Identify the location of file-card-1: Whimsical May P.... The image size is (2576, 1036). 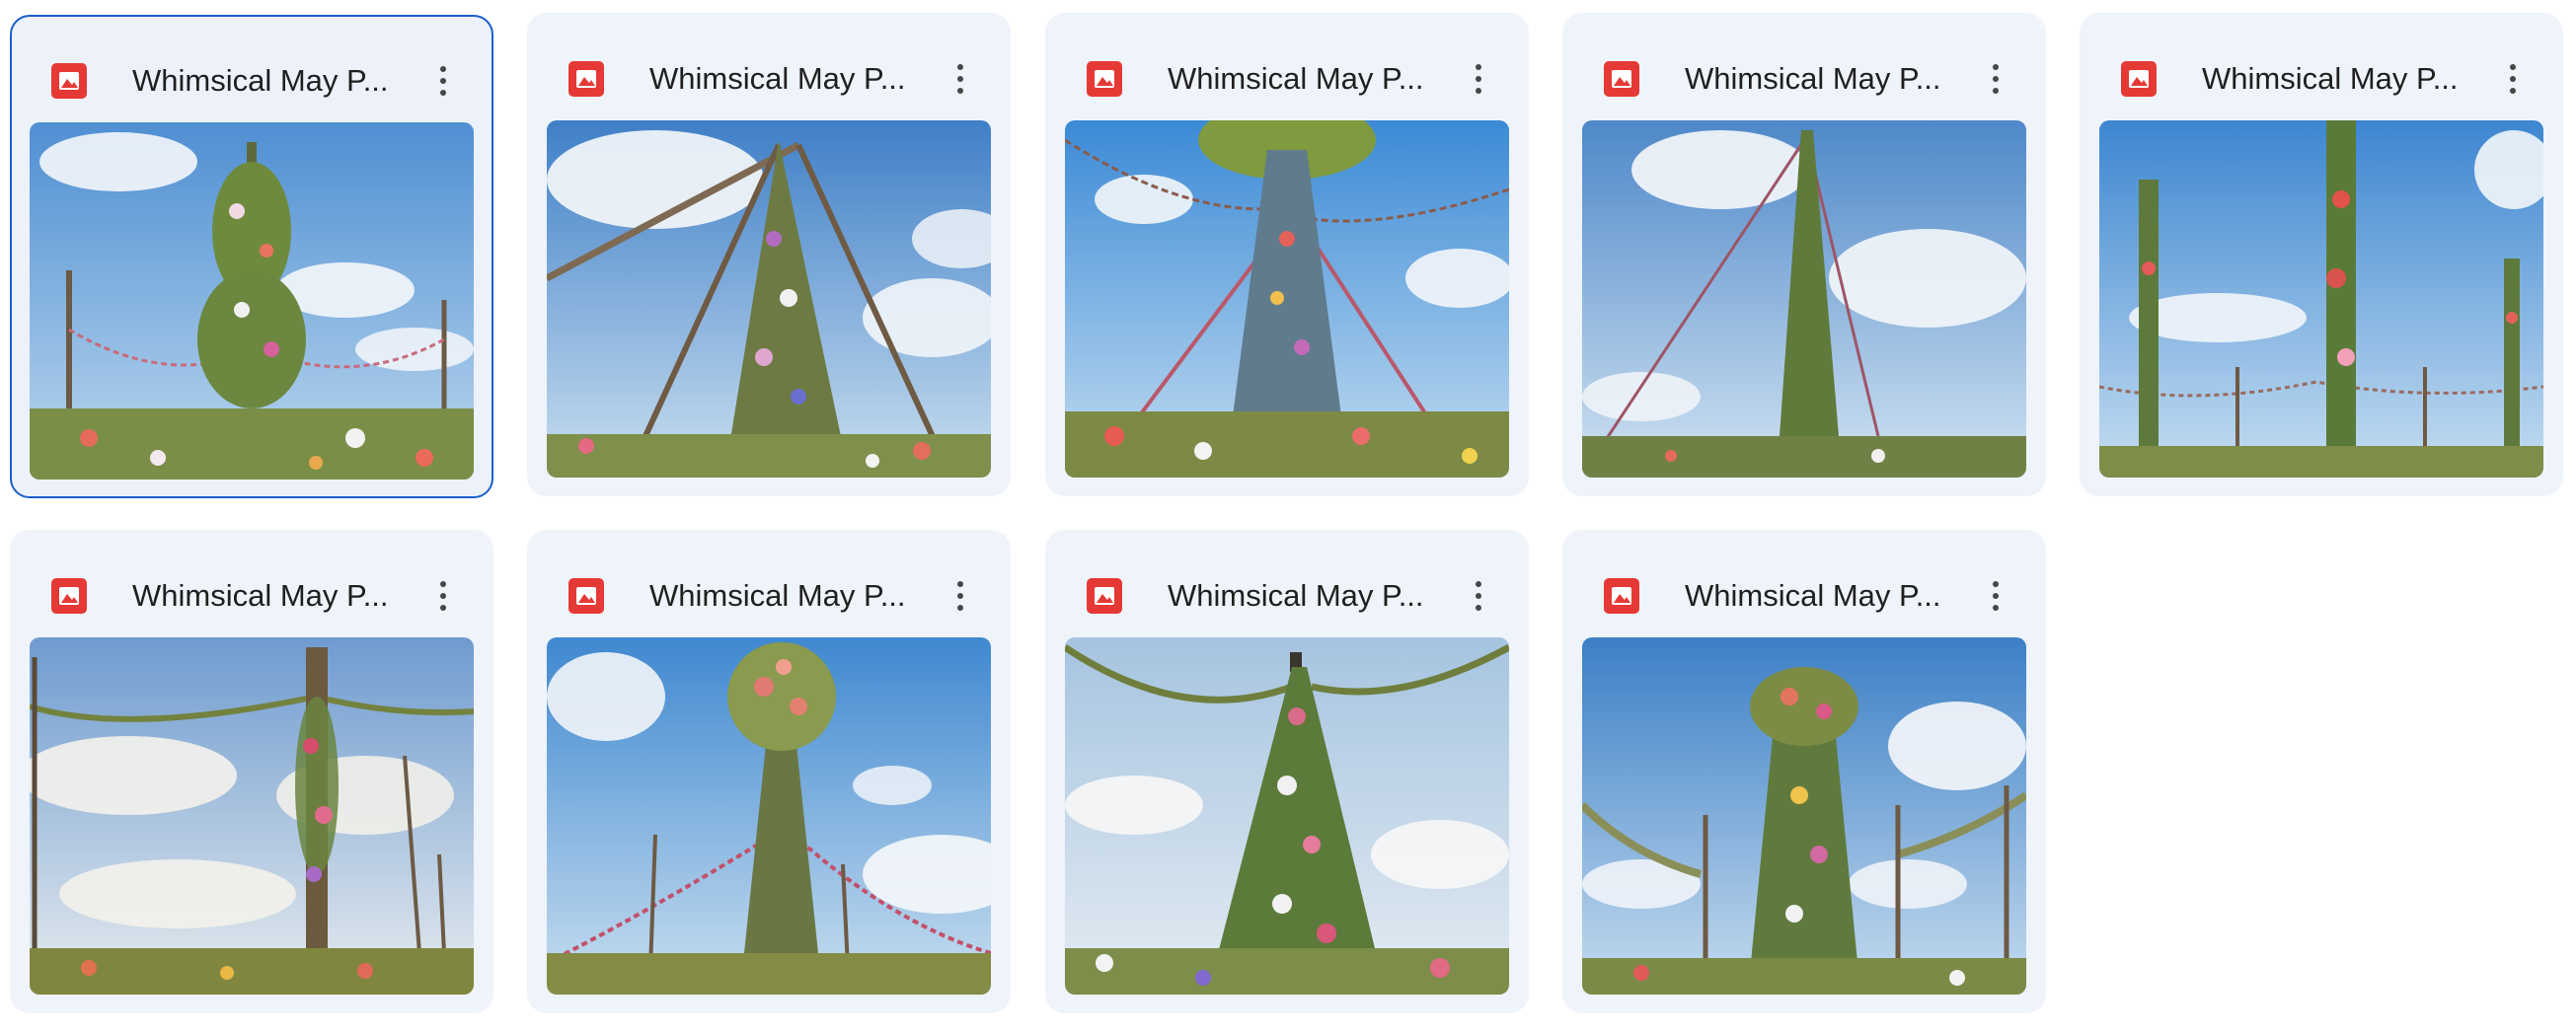
(252, 257).